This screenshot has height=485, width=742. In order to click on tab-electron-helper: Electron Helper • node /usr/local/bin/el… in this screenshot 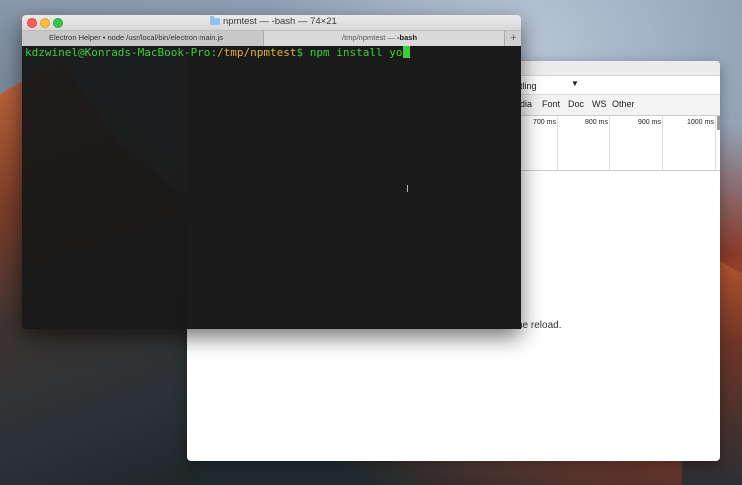, I will do `click(143, 38)`.